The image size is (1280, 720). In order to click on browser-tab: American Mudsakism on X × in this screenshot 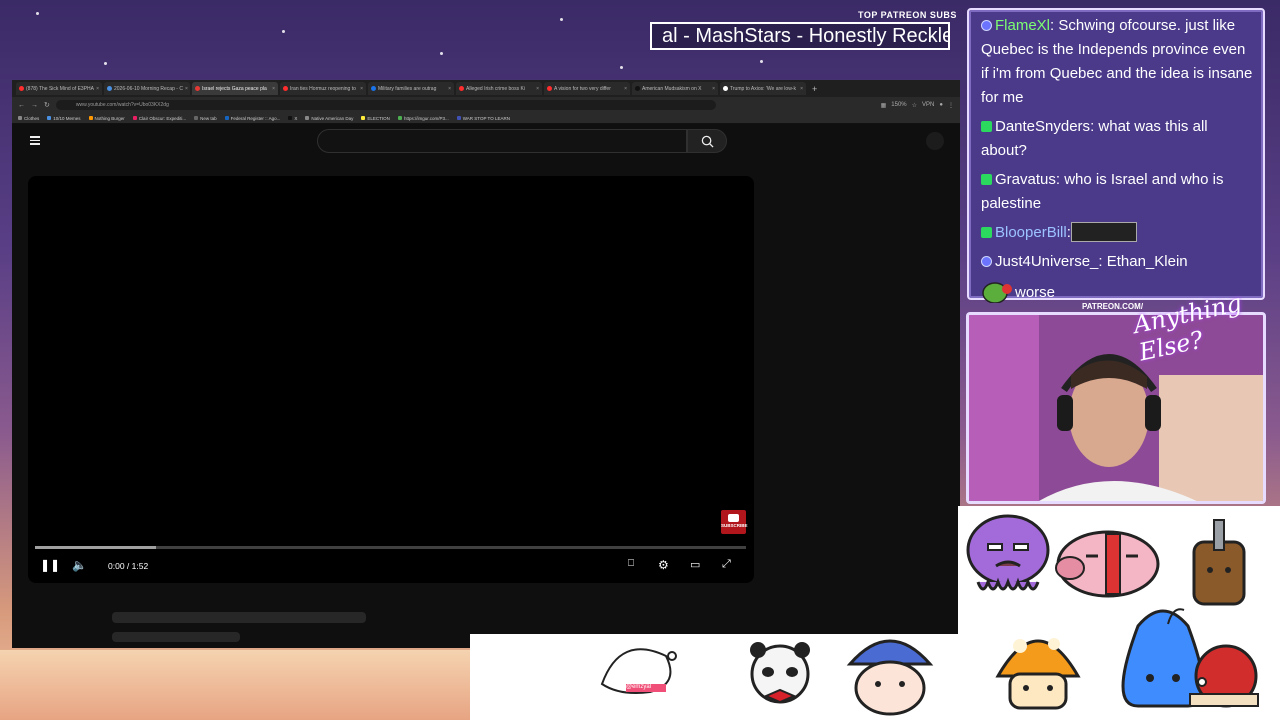, I will do `click(675, 88)`.